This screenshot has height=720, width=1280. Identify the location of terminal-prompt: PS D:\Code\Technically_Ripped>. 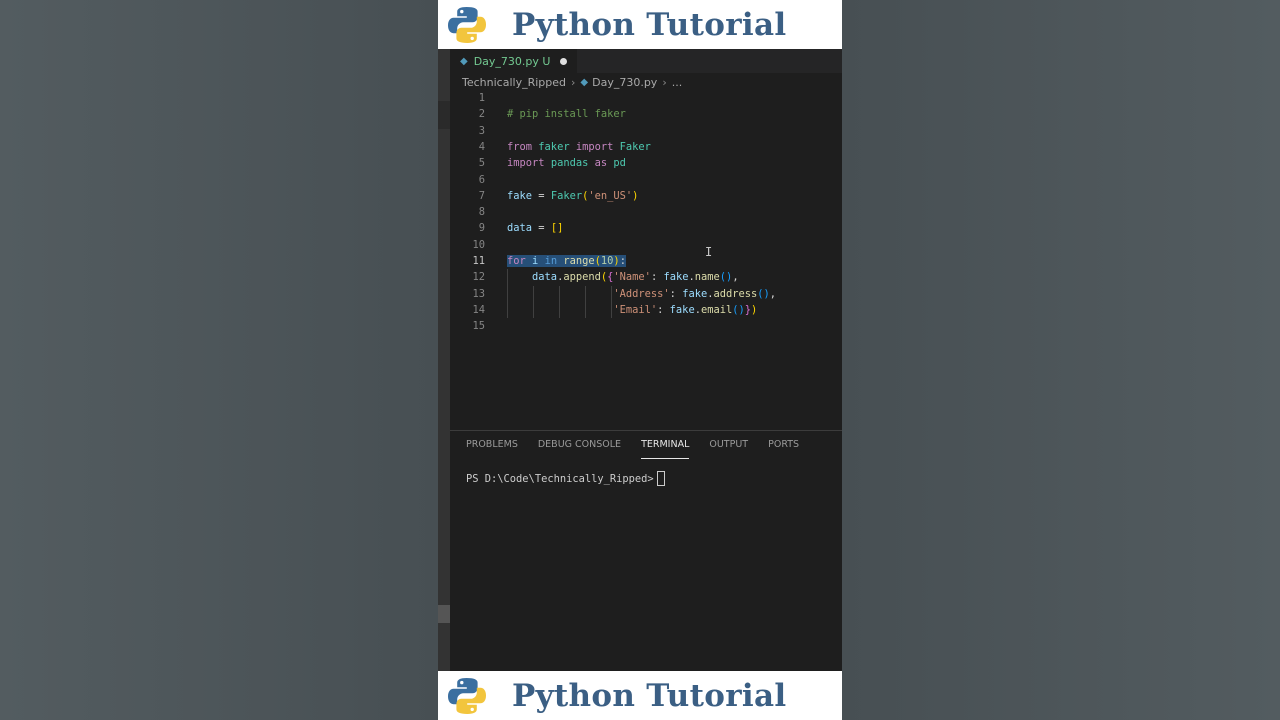
(560, 478).